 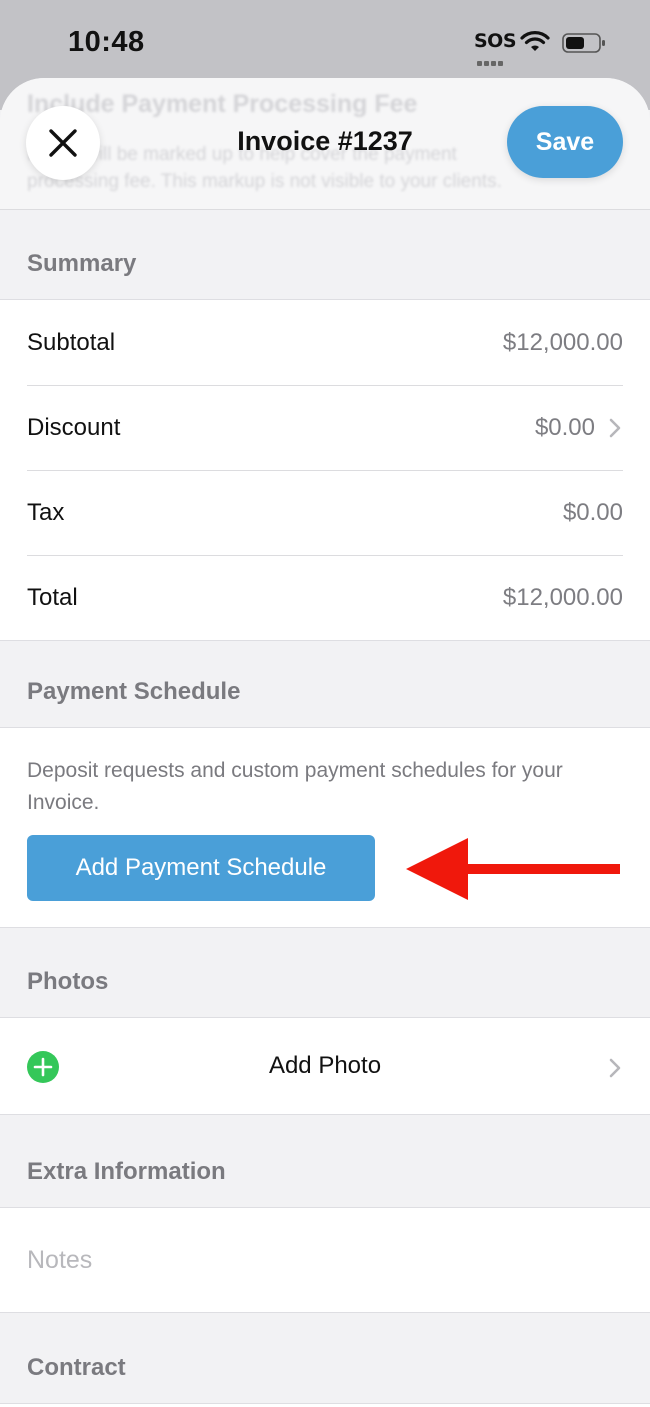 What do you see at coordinates (325, 39) in the screenshot?
I see `status-bar: 10:48 SOS` at bounding box center [325, 39].